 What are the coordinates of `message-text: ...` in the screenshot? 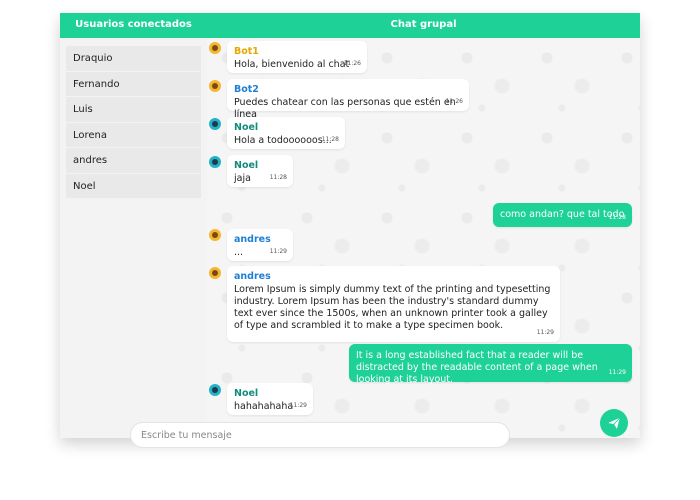 It's located at (239, 252).